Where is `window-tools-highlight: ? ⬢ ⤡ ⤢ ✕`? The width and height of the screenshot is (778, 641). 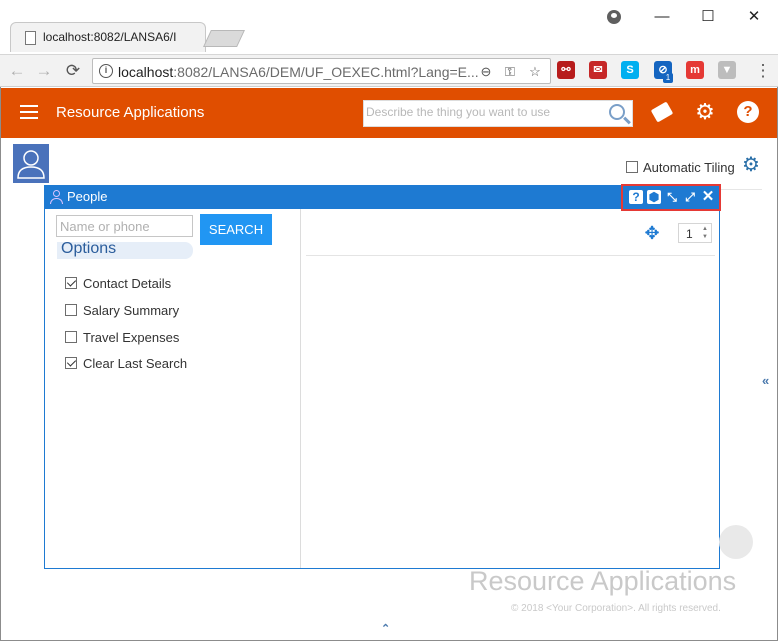
window-tools-highlight: ? ⬢ ⤡ ⤢ ✕ is located at coordinates (671, 197).